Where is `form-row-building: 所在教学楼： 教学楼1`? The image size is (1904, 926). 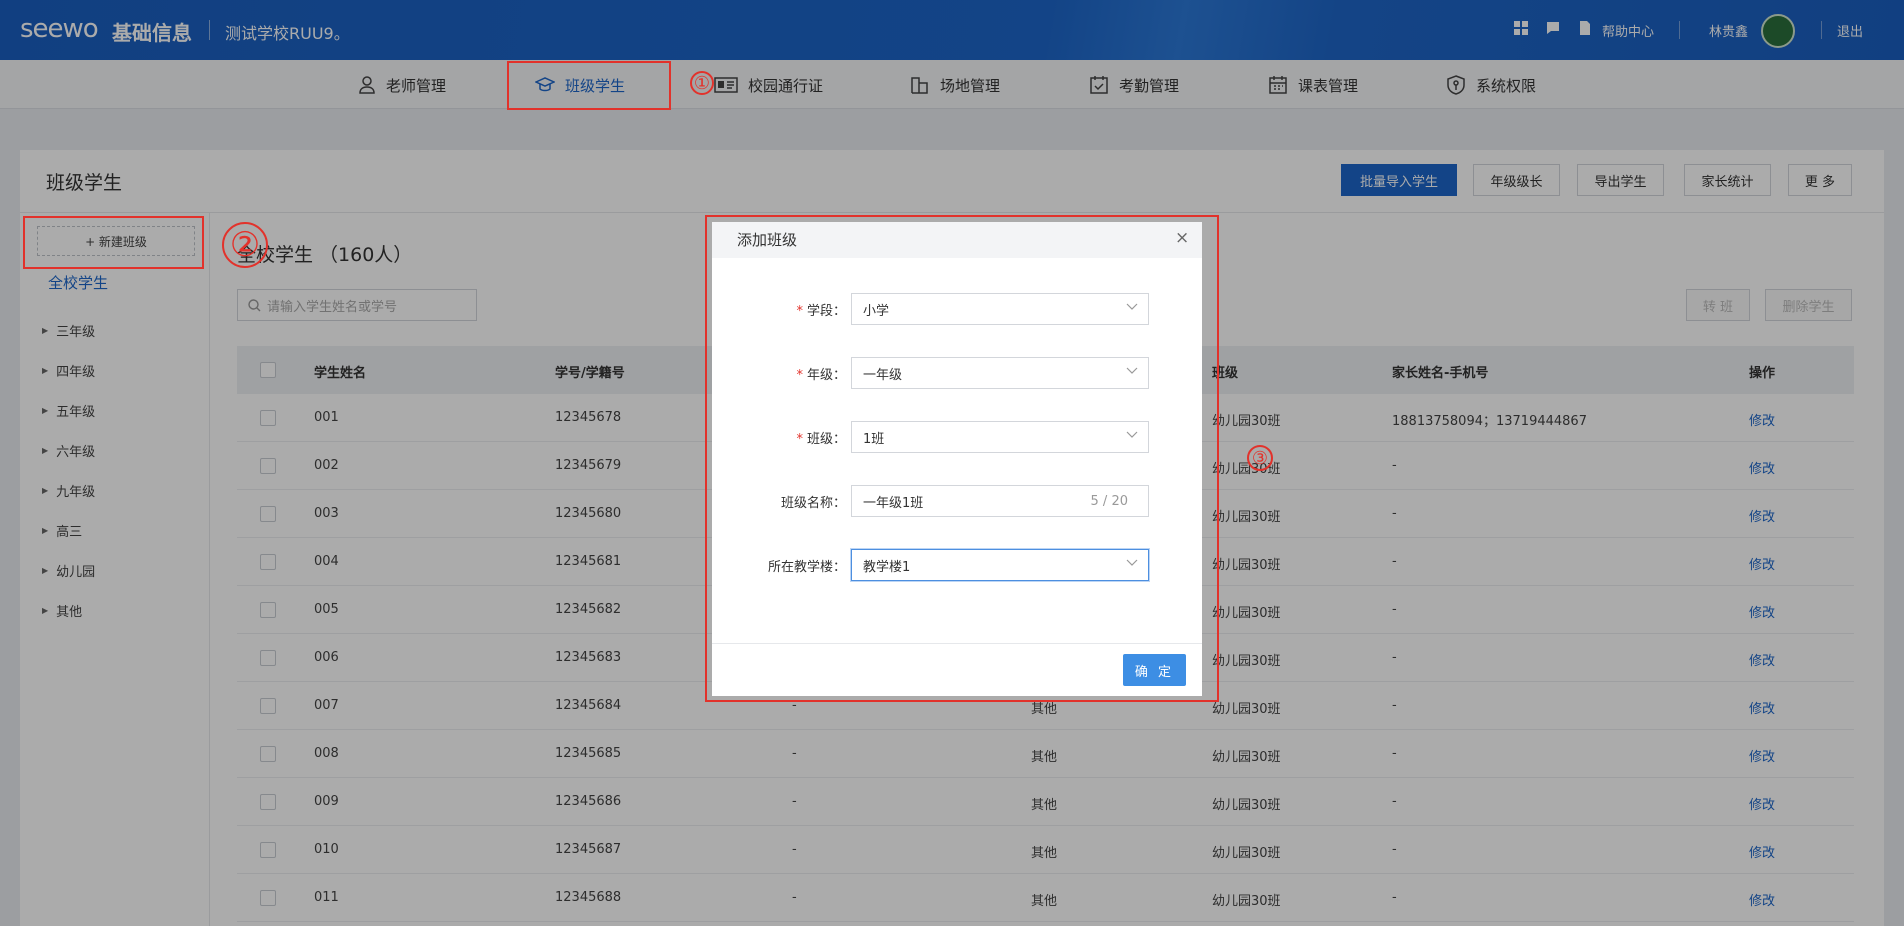
form-row-building: 所在教学楼： 教学楼1 is located at coordinates (957, 565).